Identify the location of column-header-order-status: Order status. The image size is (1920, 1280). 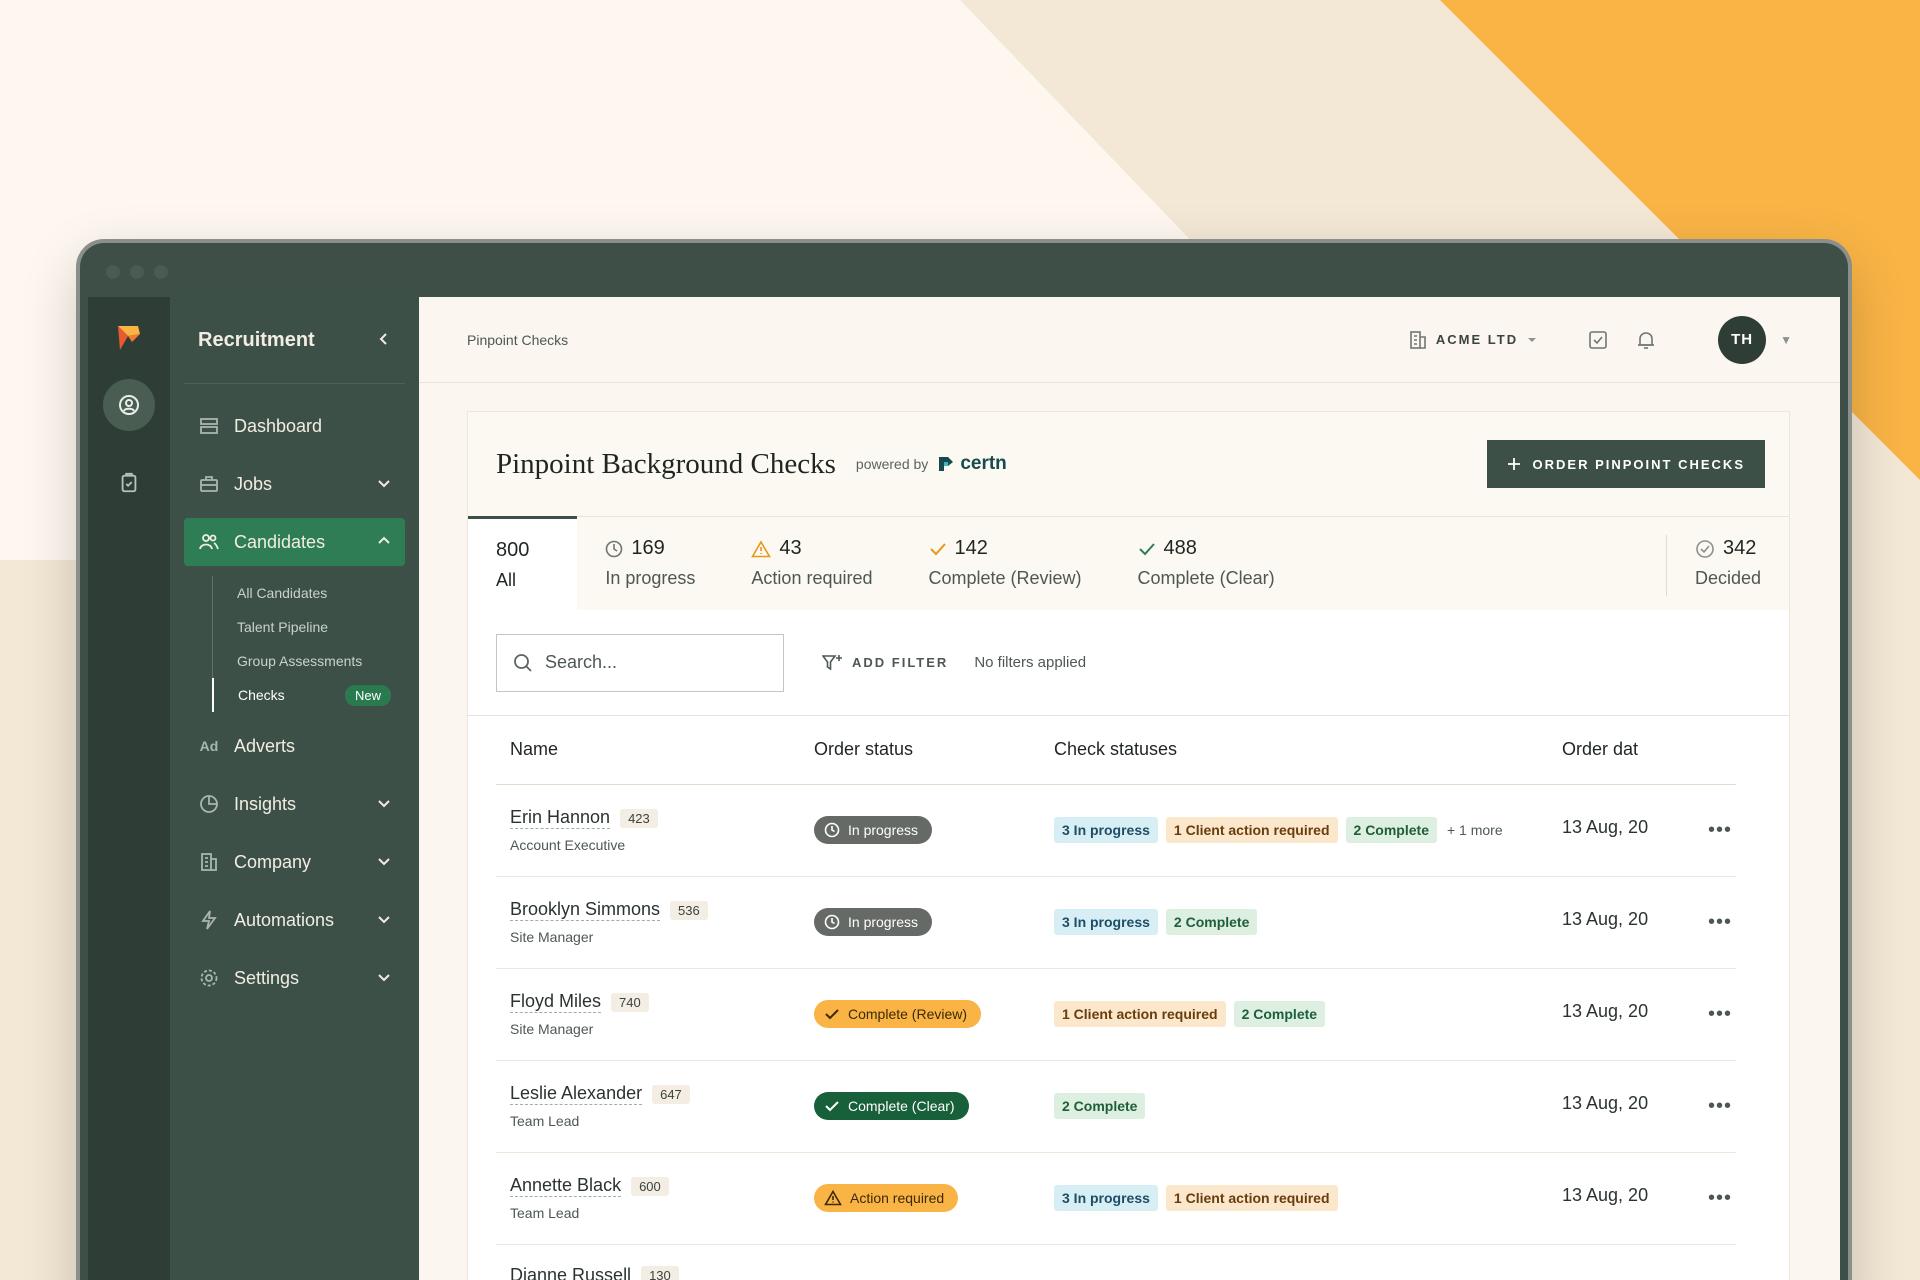
(934, 750).